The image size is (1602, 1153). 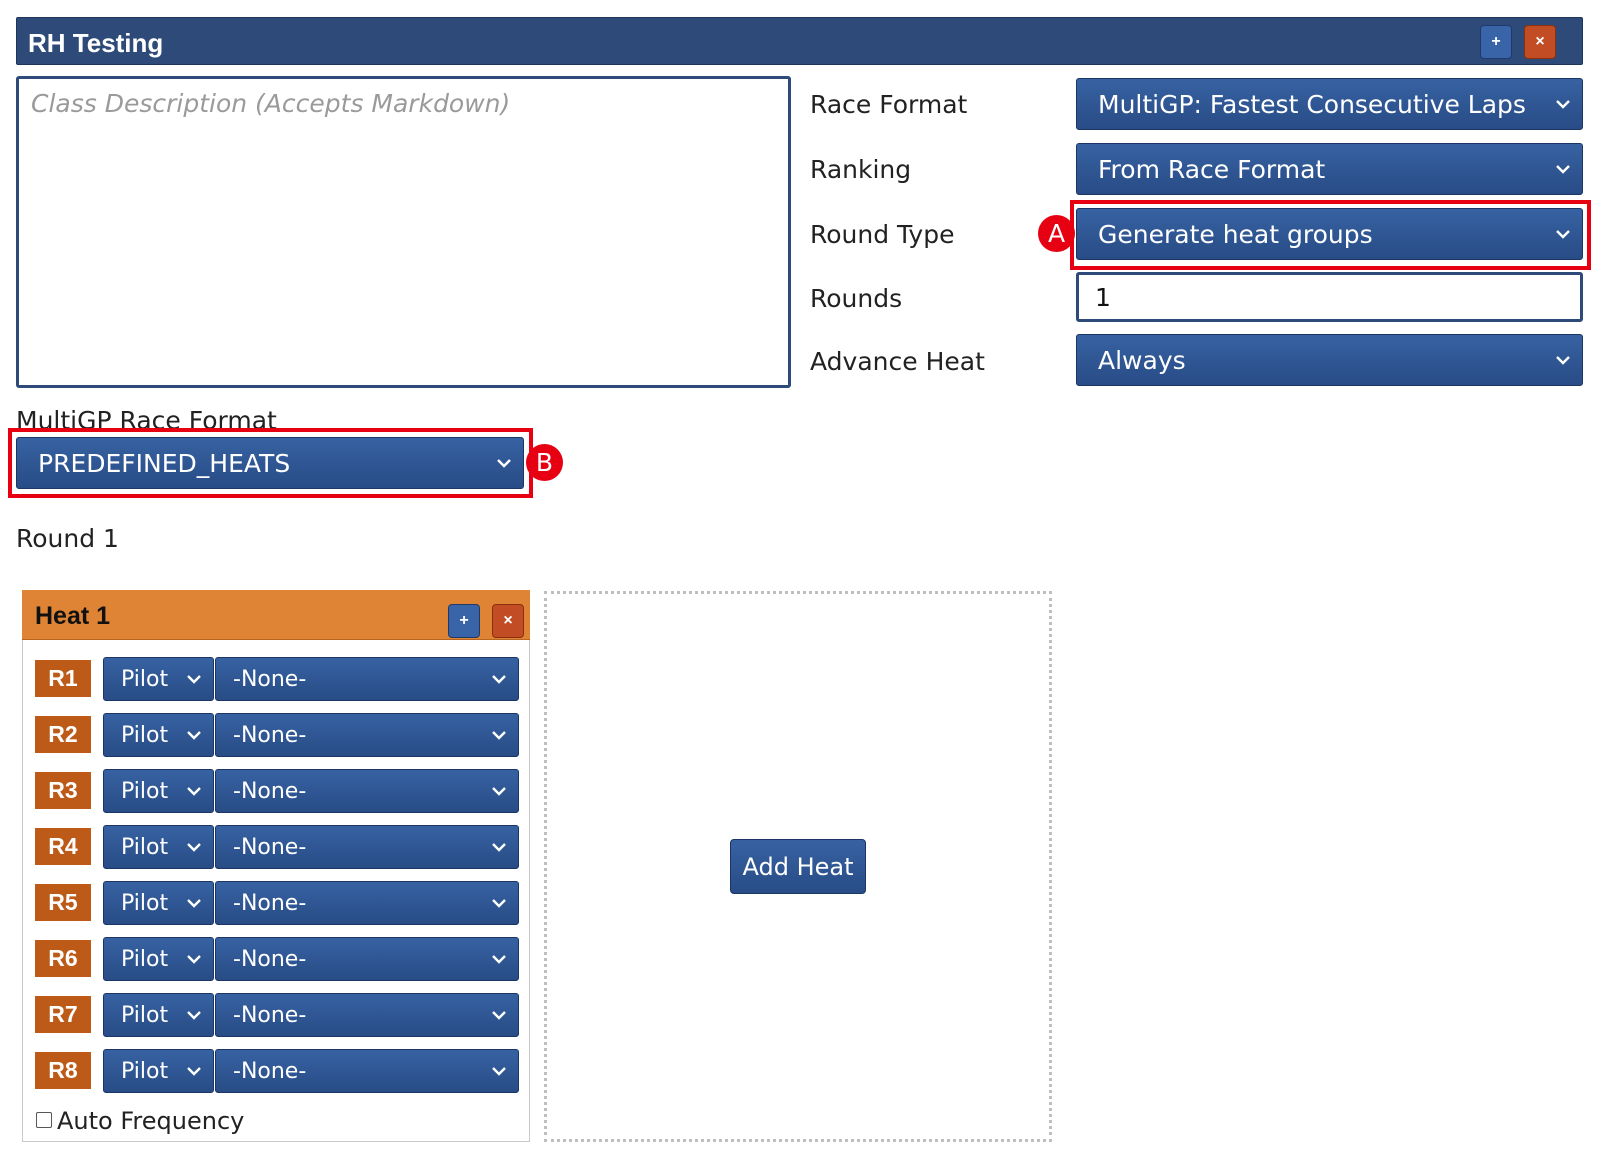 What do you see at coordinates (799, 41) in the screenshot?
I see `class-header-bar` at bounding box center [799, 41].